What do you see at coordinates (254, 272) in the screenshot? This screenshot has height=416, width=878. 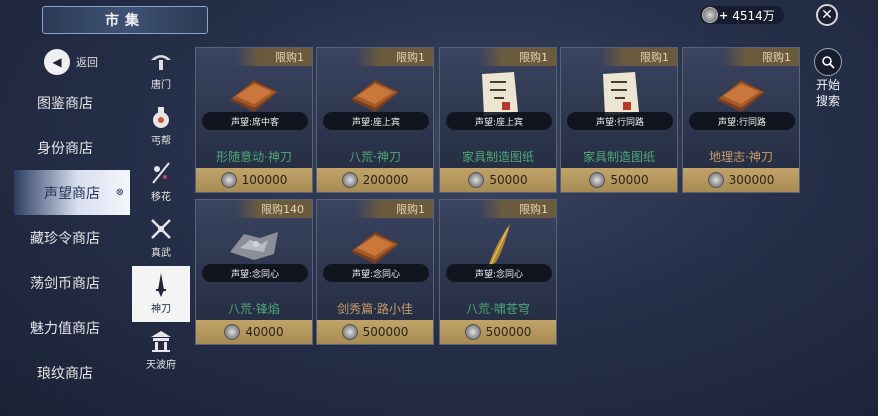 I see `product-card: 限购140 声望:念同心 八荒·锋焰 40000` at bounding box center [254, 272].